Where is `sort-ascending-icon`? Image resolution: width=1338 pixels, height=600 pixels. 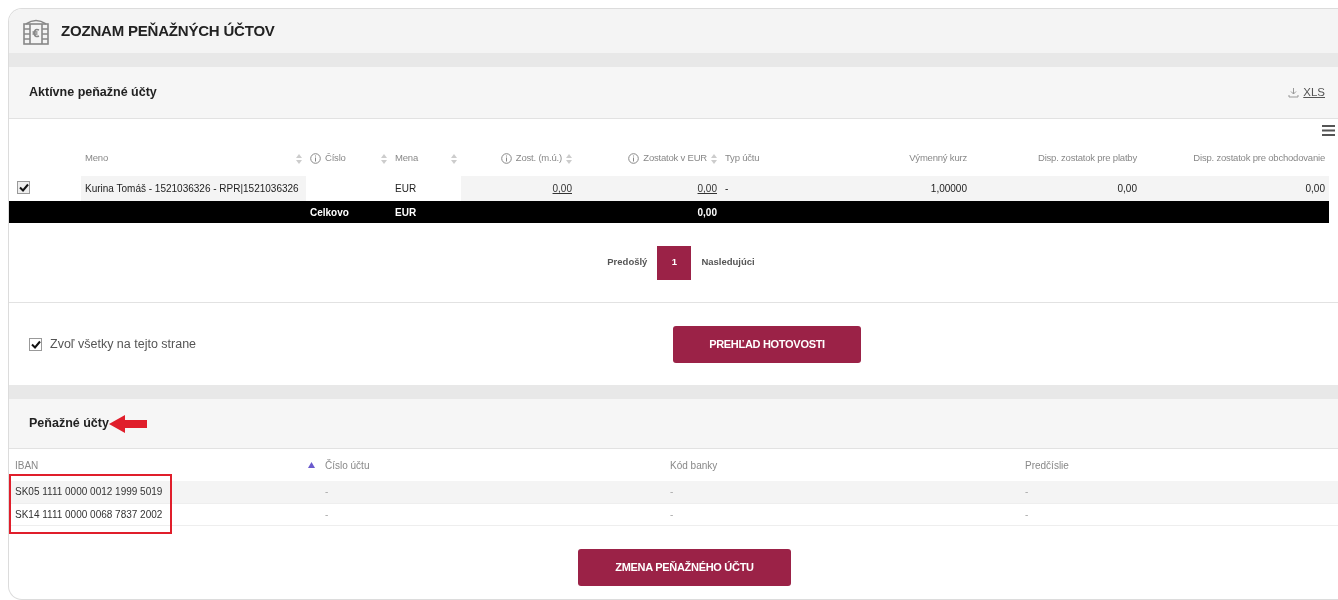 sort-ascending-icon is located at coordinates (311, 465).